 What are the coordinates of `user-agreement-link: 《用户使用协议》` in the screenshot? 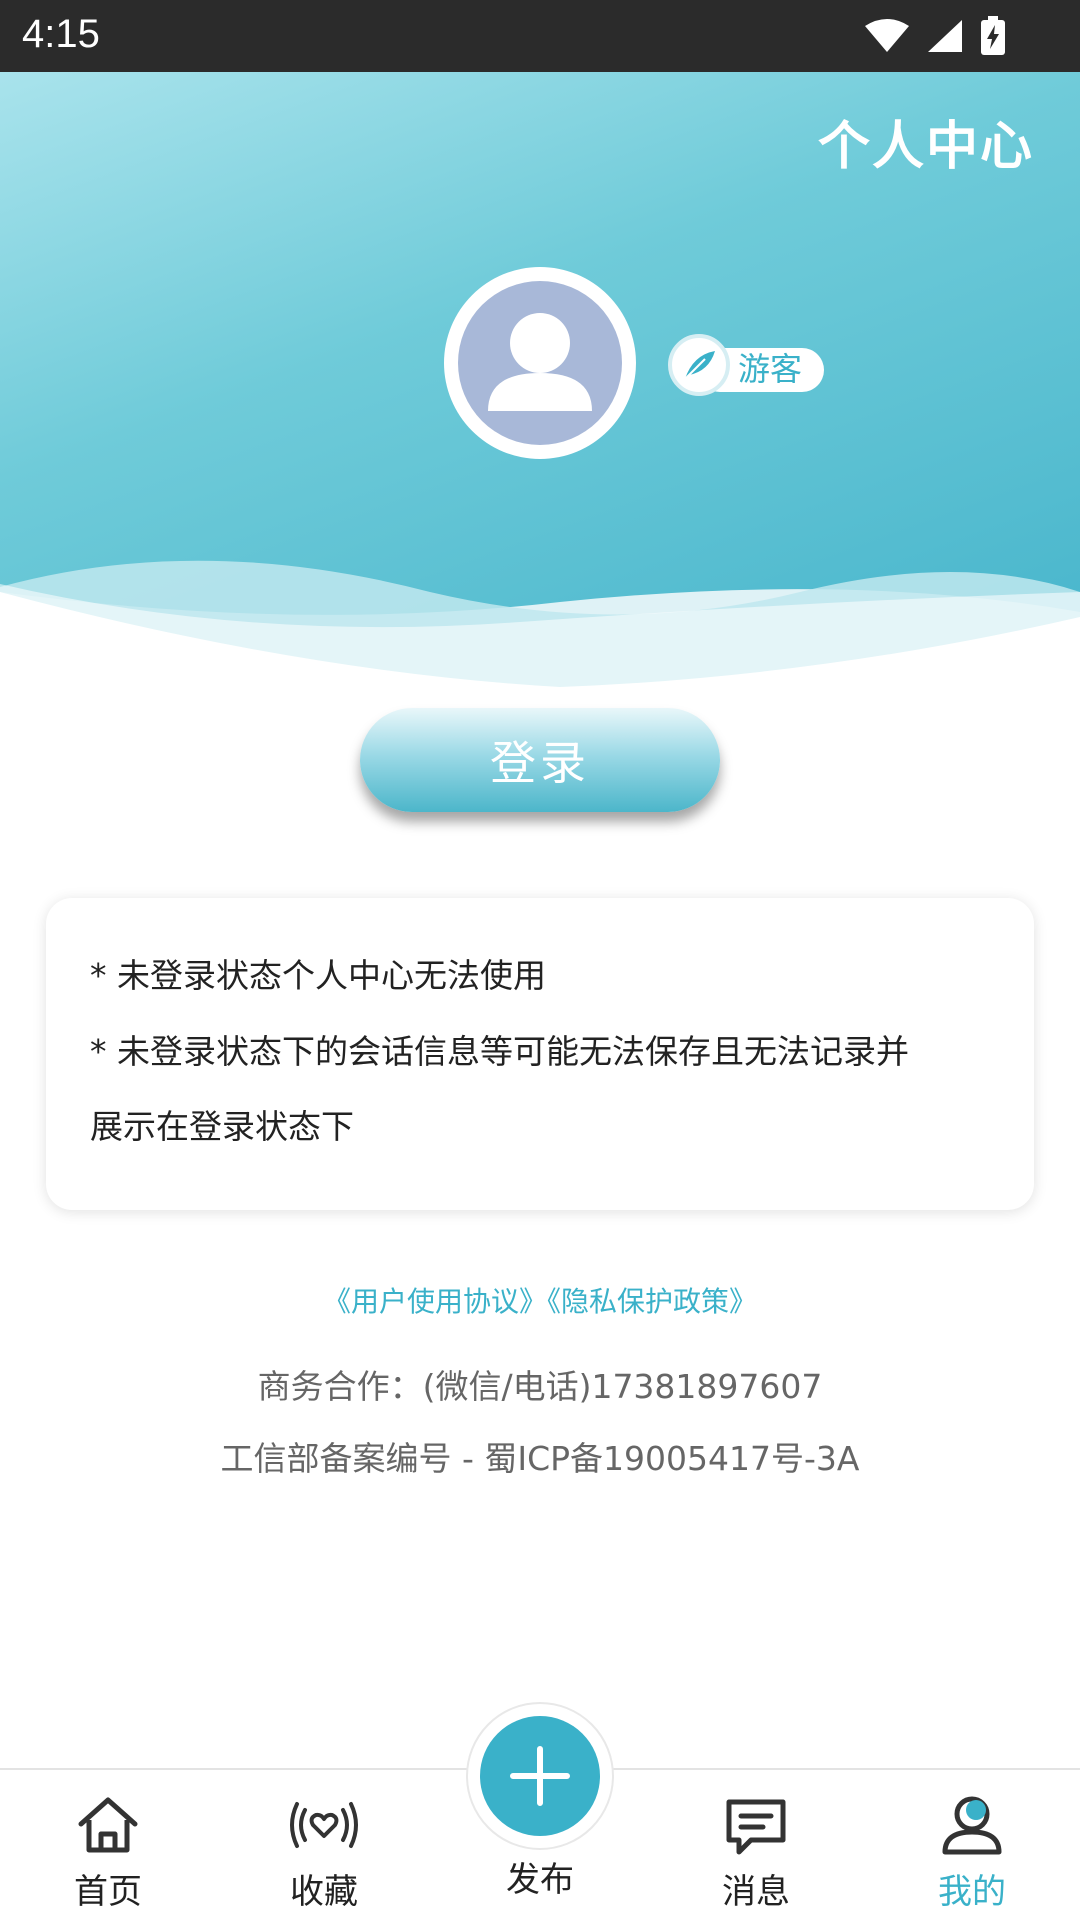 It's located at (435, 1301).